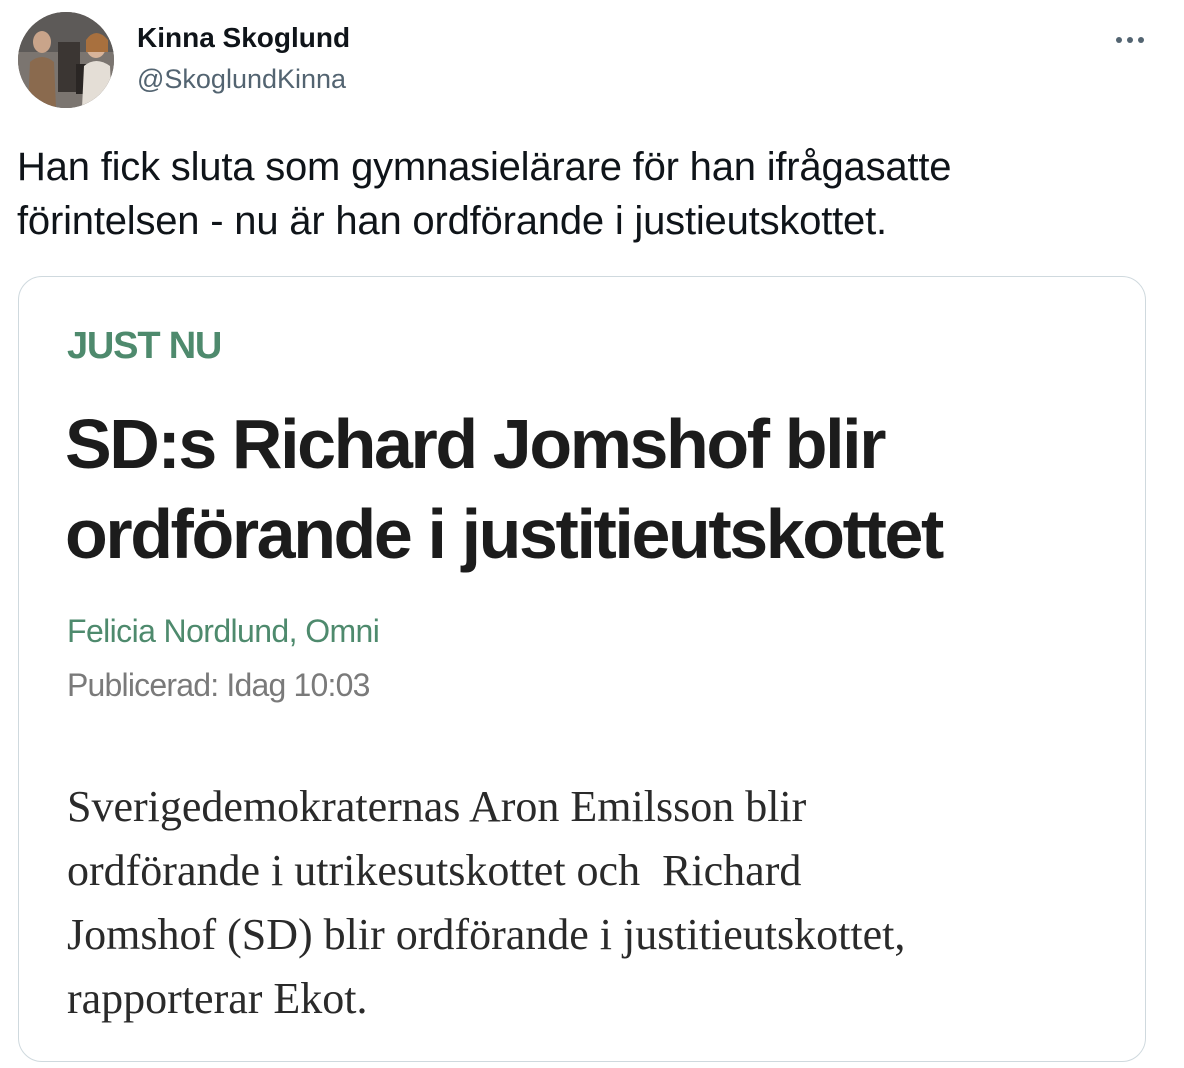 Image resolution: width=1184 pixels, height=1068 pixels. Describe the element at coordinates (223, 631) in the screenshot. I see `article-byline: Felicia Nordlund, Omni` at that location.